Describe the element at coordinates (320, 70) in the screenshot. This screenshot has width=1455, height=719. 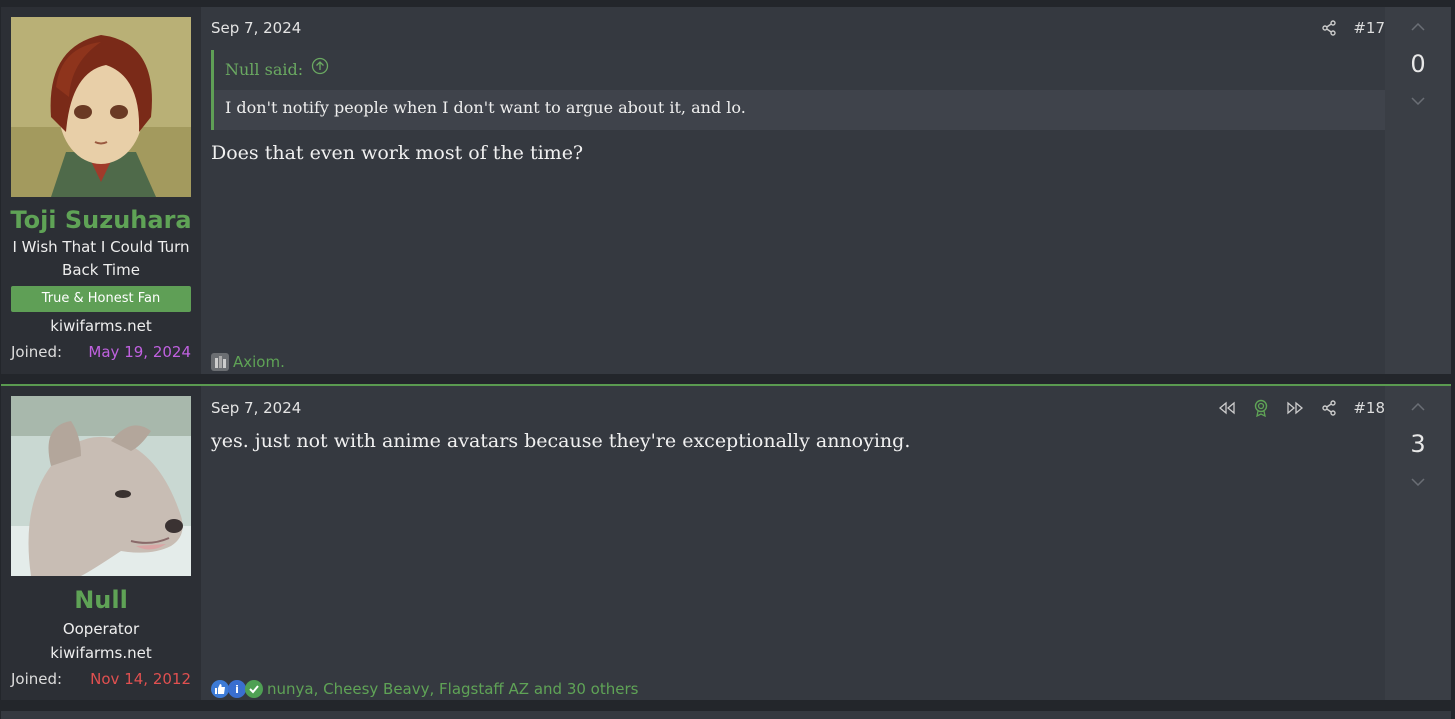
I see `jump-to-quote-icon` at that location.